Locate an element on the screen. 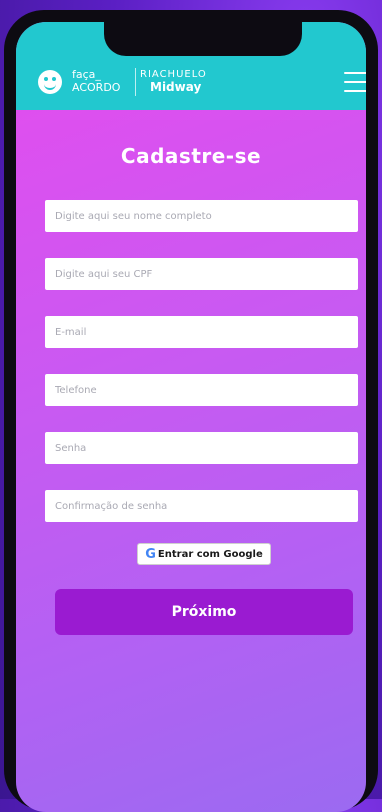  password-input is located at coordinates (201, 448).